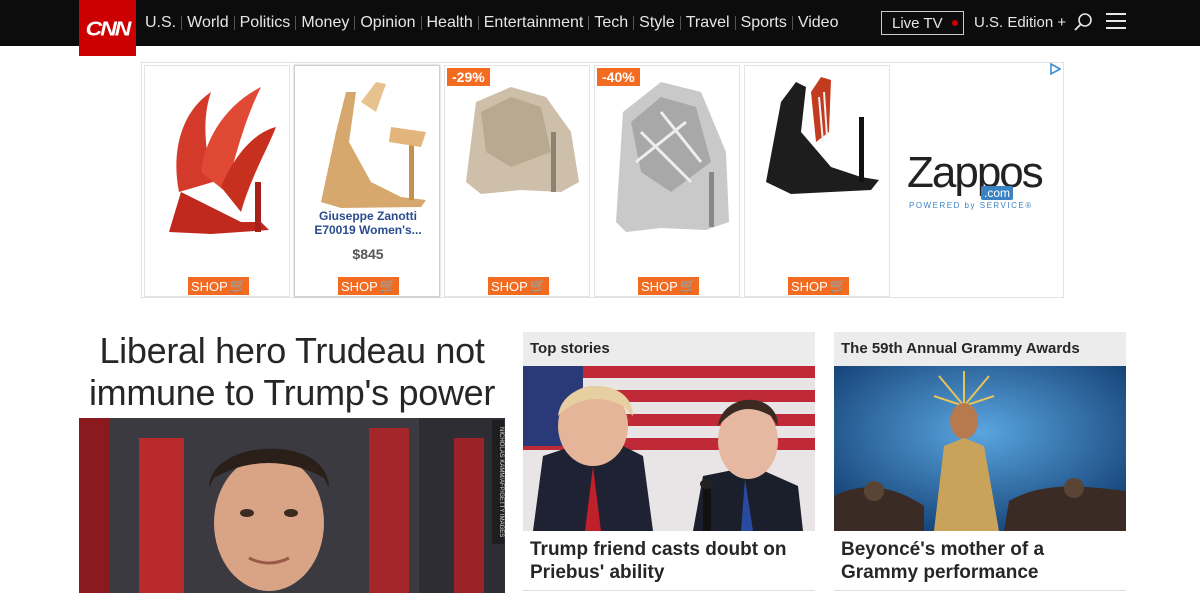  I want to click on live-tv-label: Live TV, so click(917, 23).